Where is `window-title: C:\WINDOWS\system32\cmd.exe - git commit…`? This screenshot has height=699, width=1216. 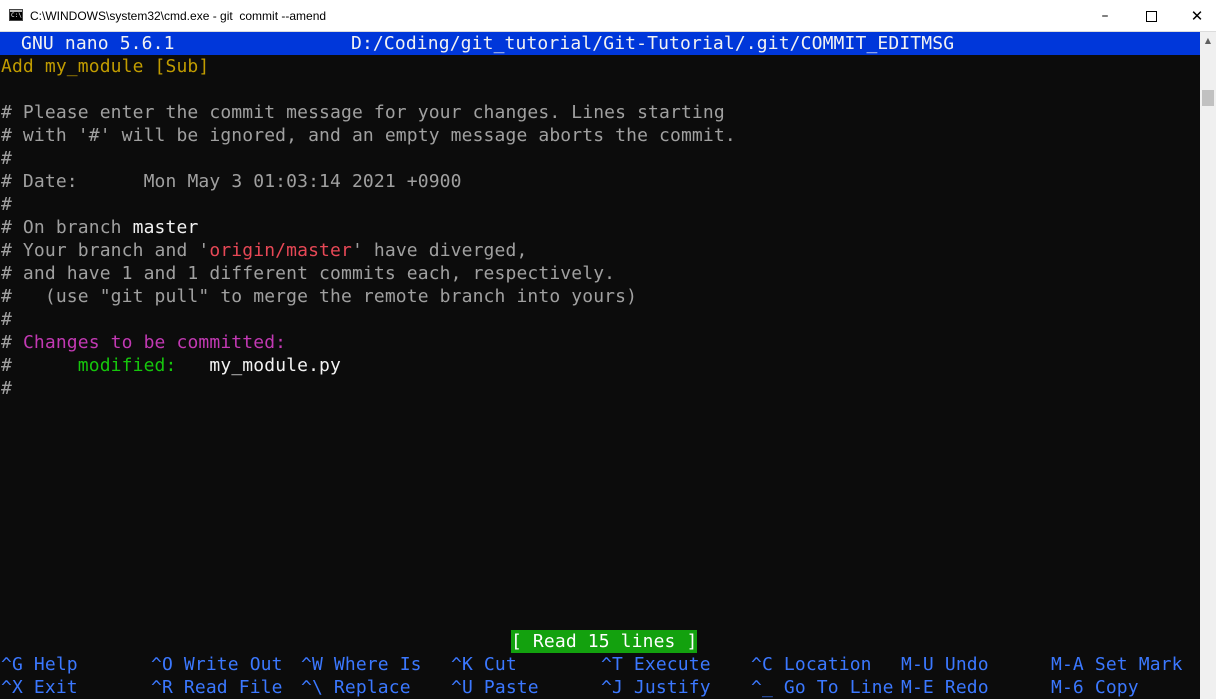
window-title: C:\WINDOWS\system32\cmd.exe - git commit… is located at coordinates (178, 16).